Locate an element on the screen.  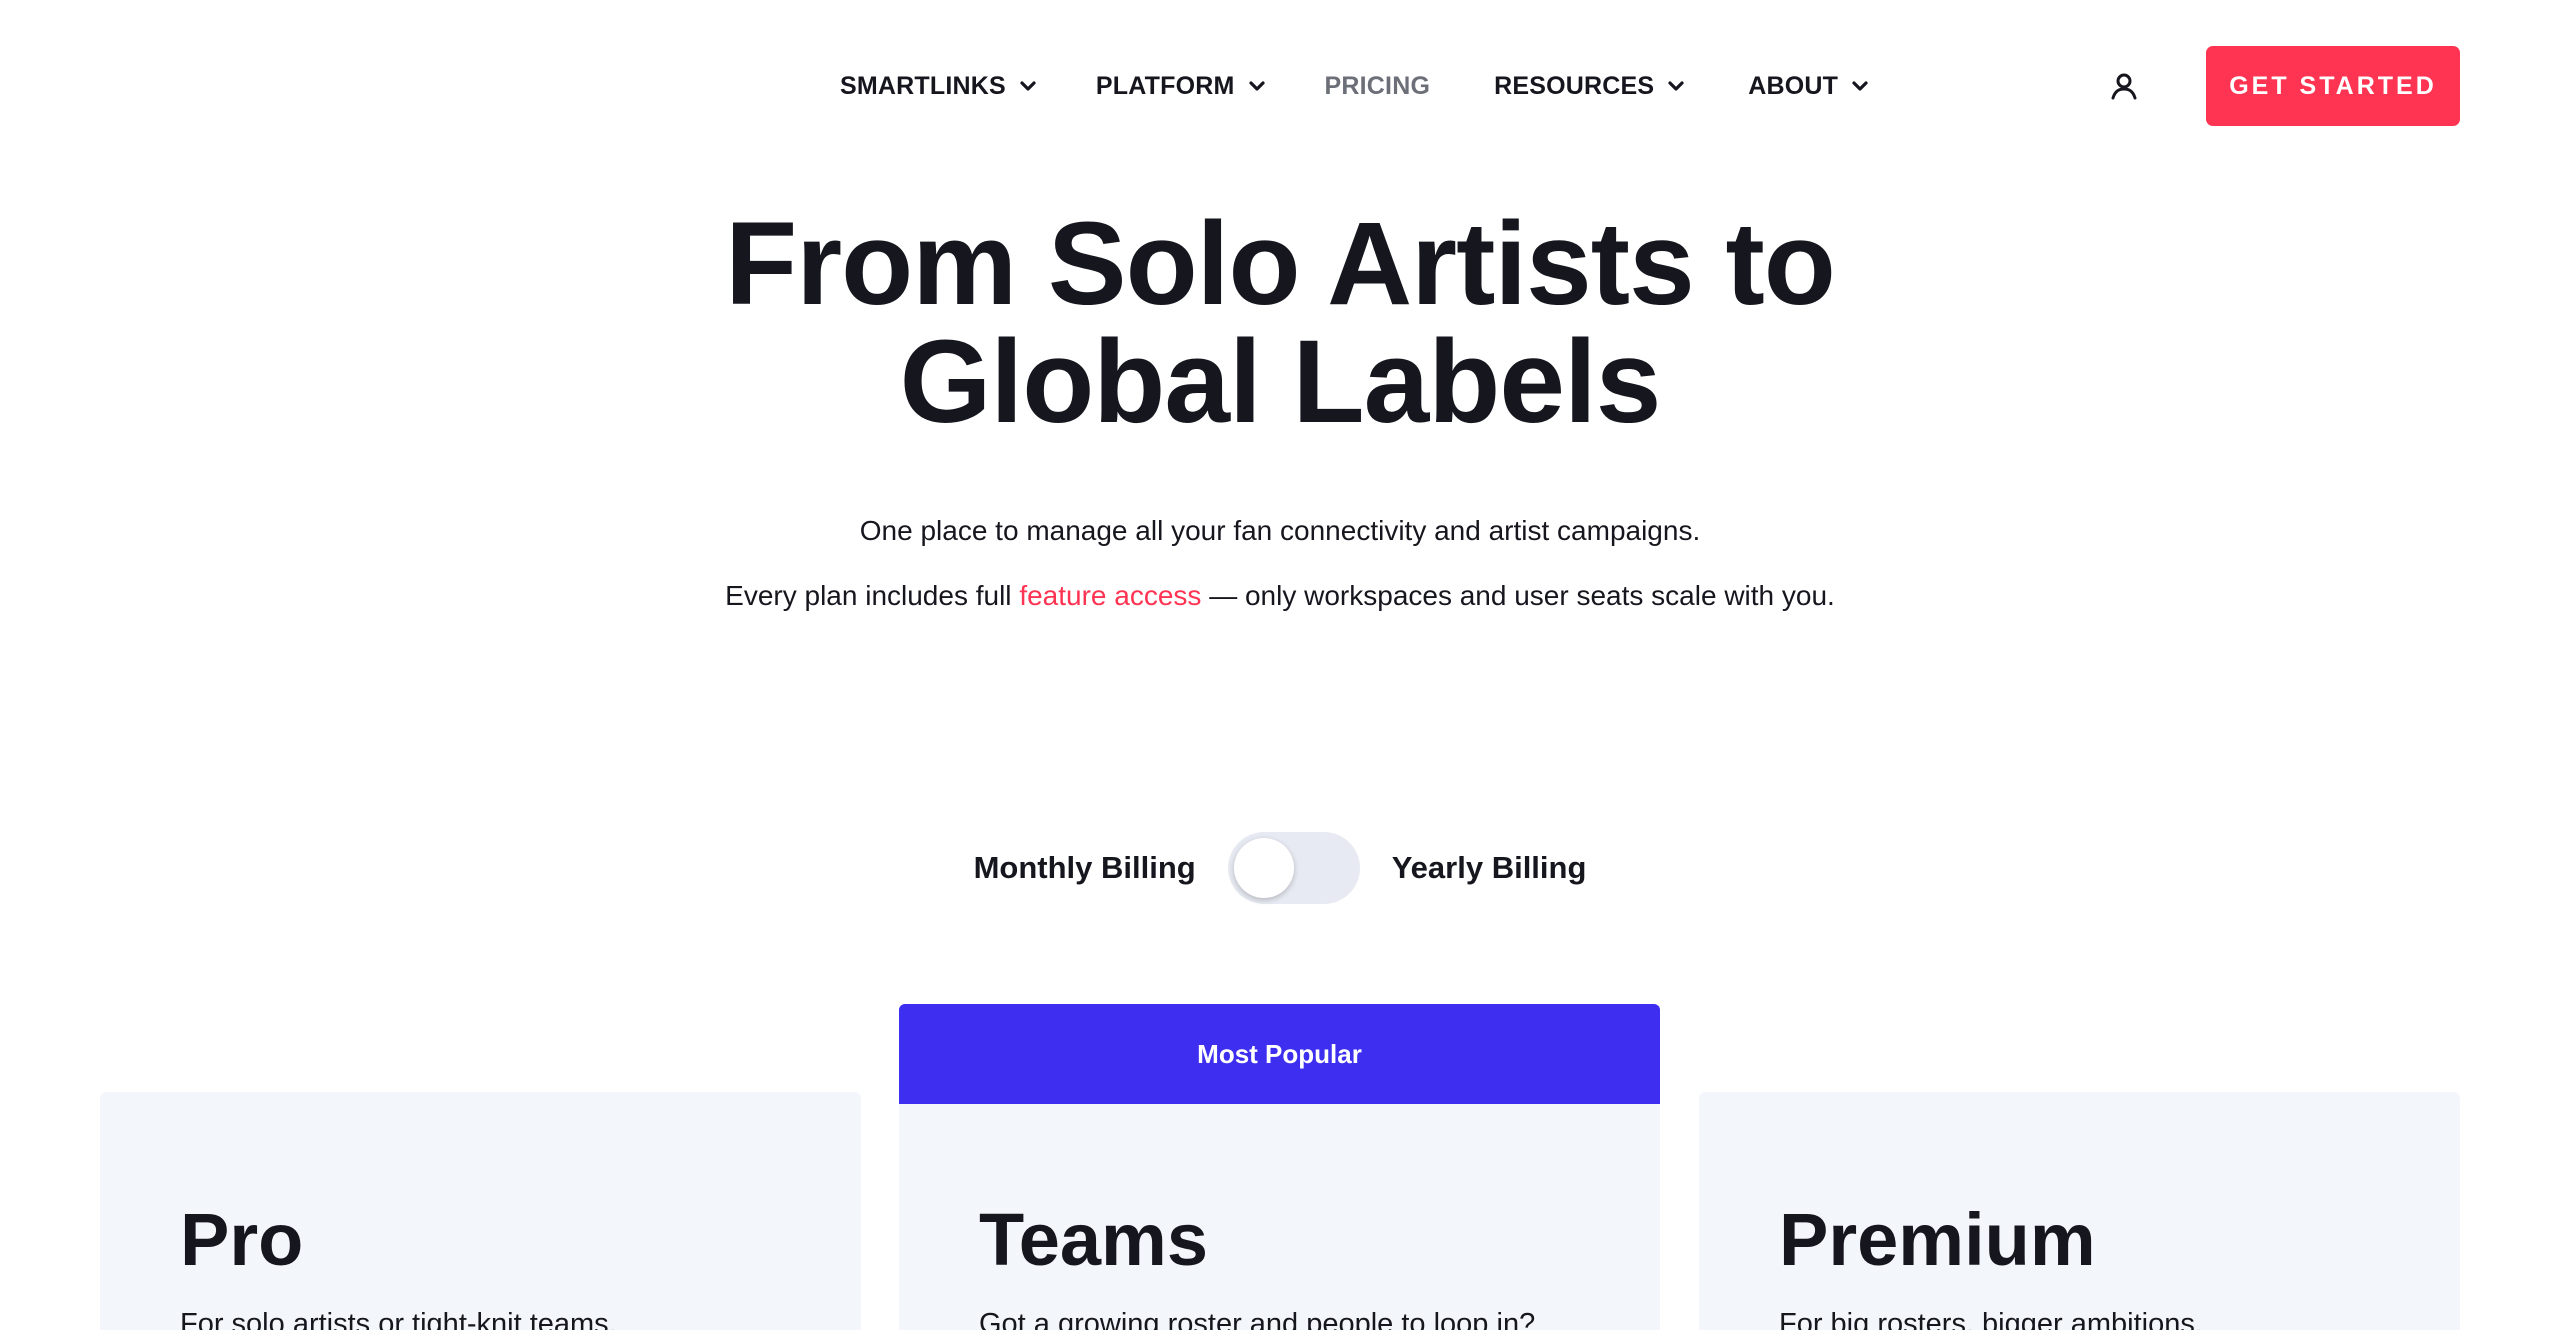
most-popular-badge: Most Popular is located at coordinates (1279, 1054).